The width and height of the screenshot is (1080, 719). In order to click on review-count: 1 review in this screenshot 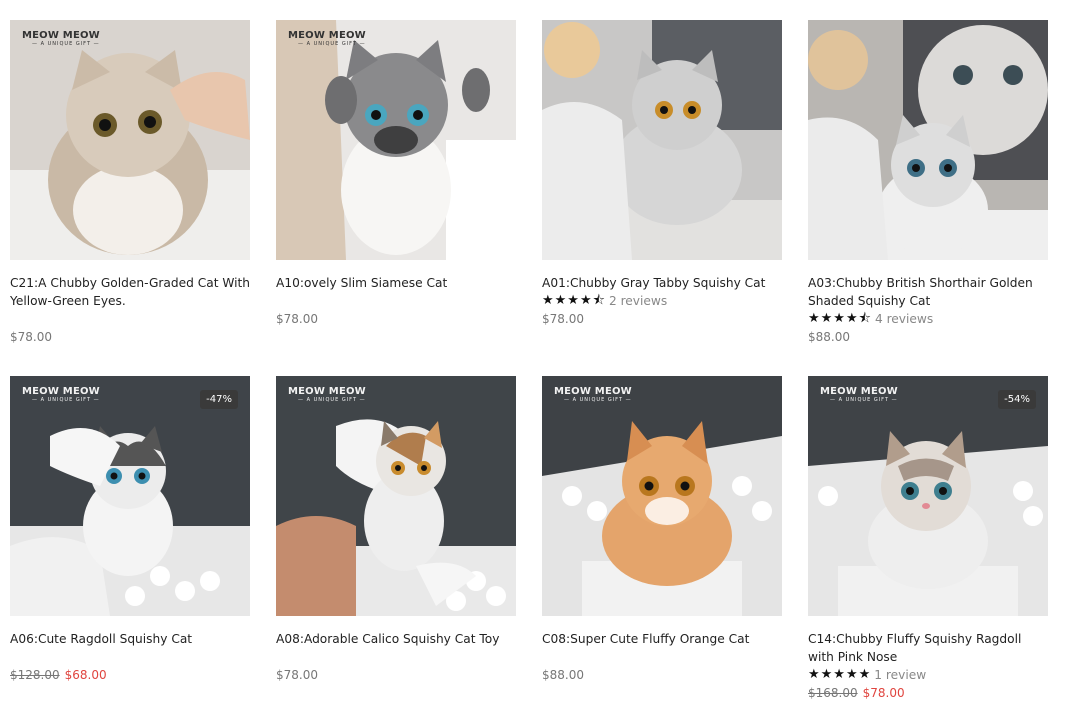, I will do `click(900, 675)`.